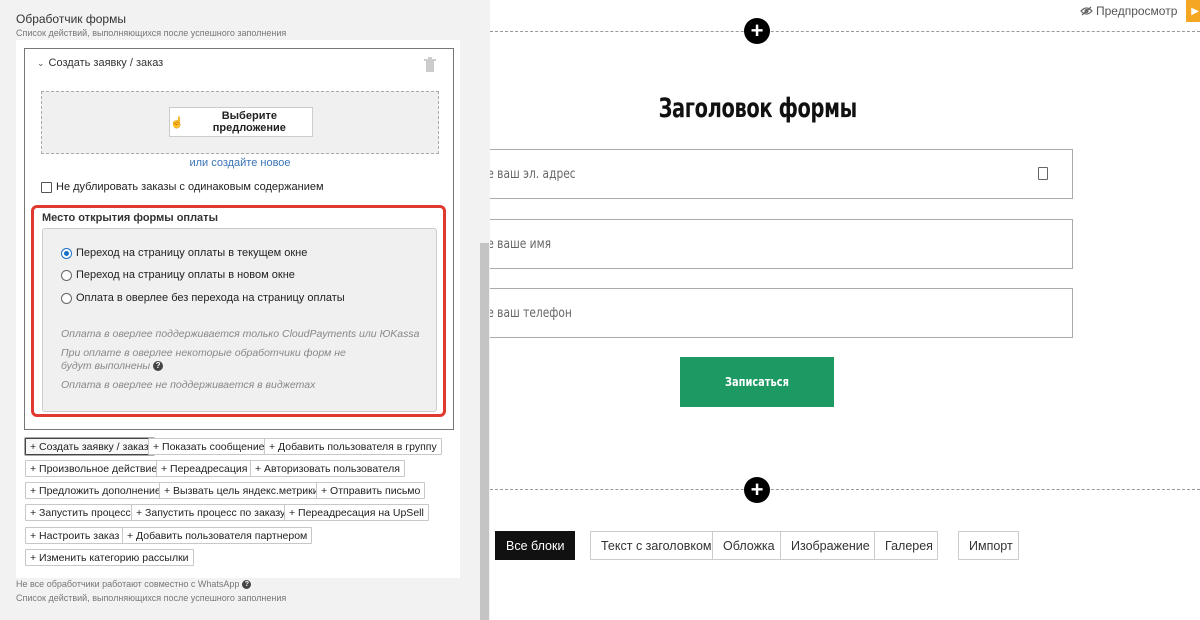 This screenshot has height=620, width=1200. What do you see at coordinates (484, 431) in the screenshot?
I see `scrollbar-thumb` at bounding box center [484, 431].